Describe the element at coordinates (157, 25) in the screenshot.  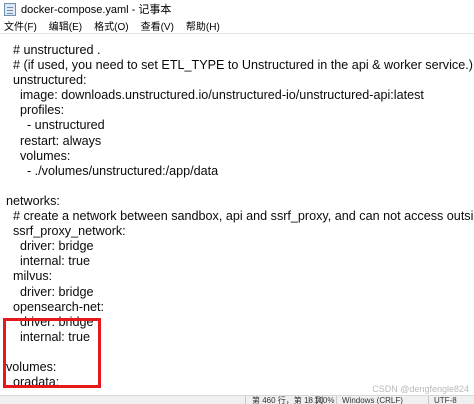
I see `menu-view: 查看(V)` at that location.